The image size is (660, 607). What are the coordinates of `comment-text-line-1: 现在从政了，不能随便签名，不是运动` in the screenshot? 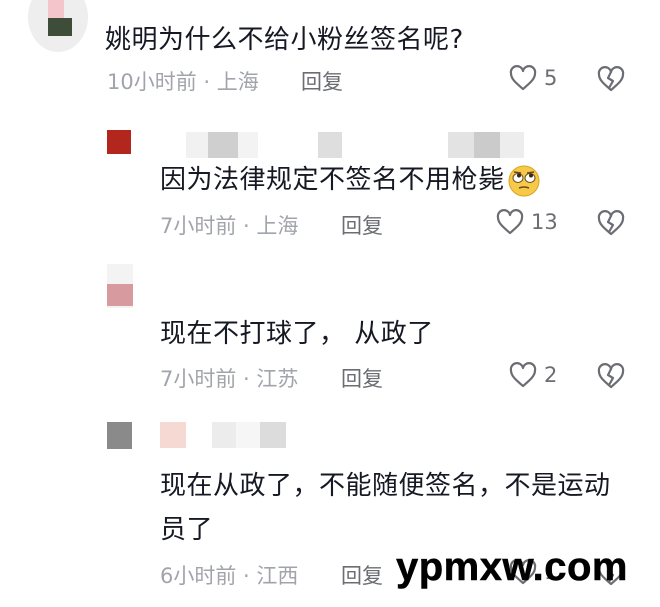 It's located at (385, 486).